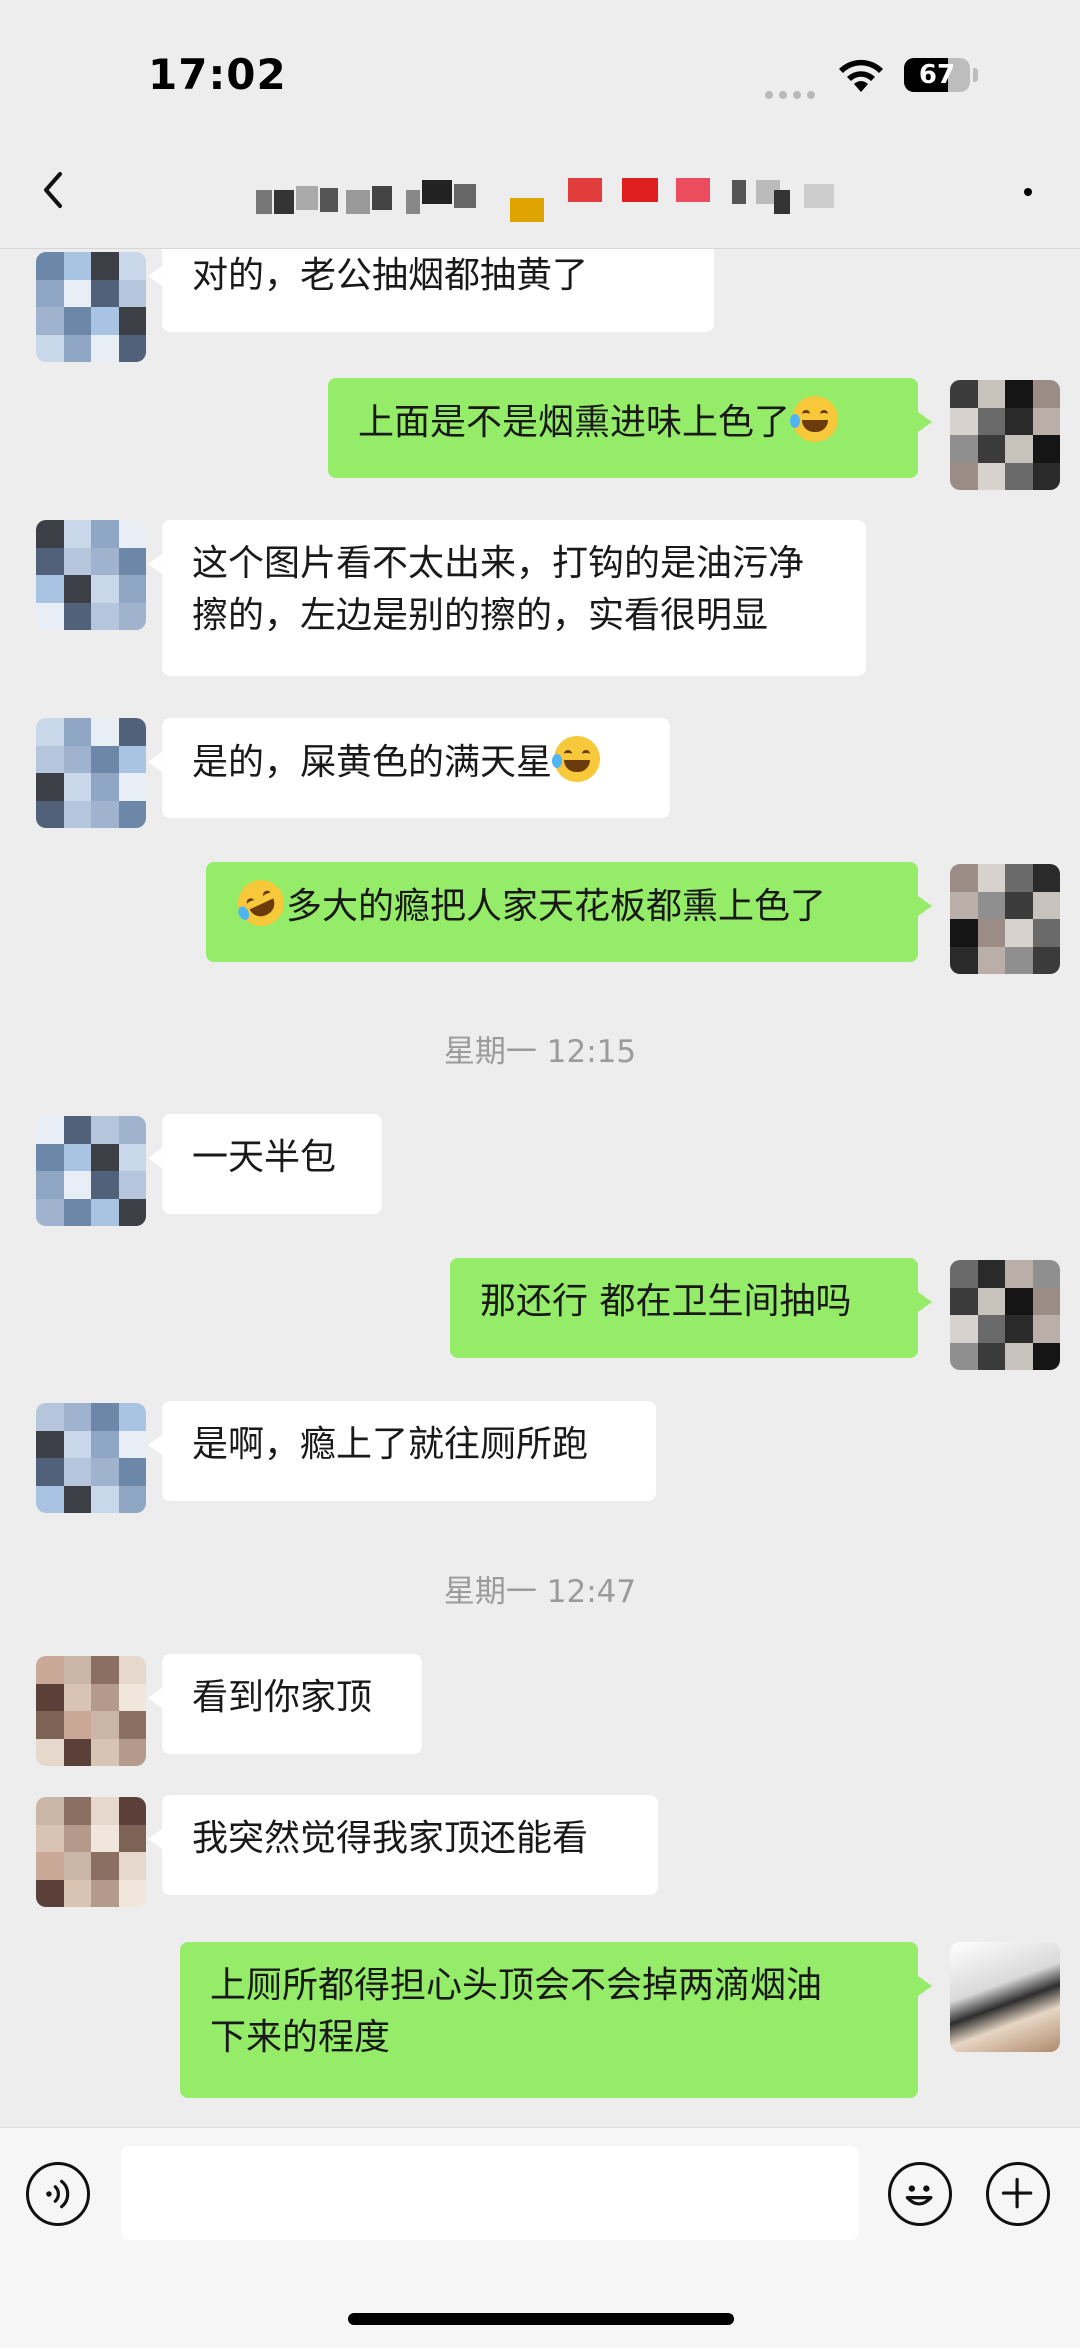  Describe the element at coordinates (390, 1444) in the screenshot. I see `message-text: 是啊，瘾上了就往厕所跑` at that location.